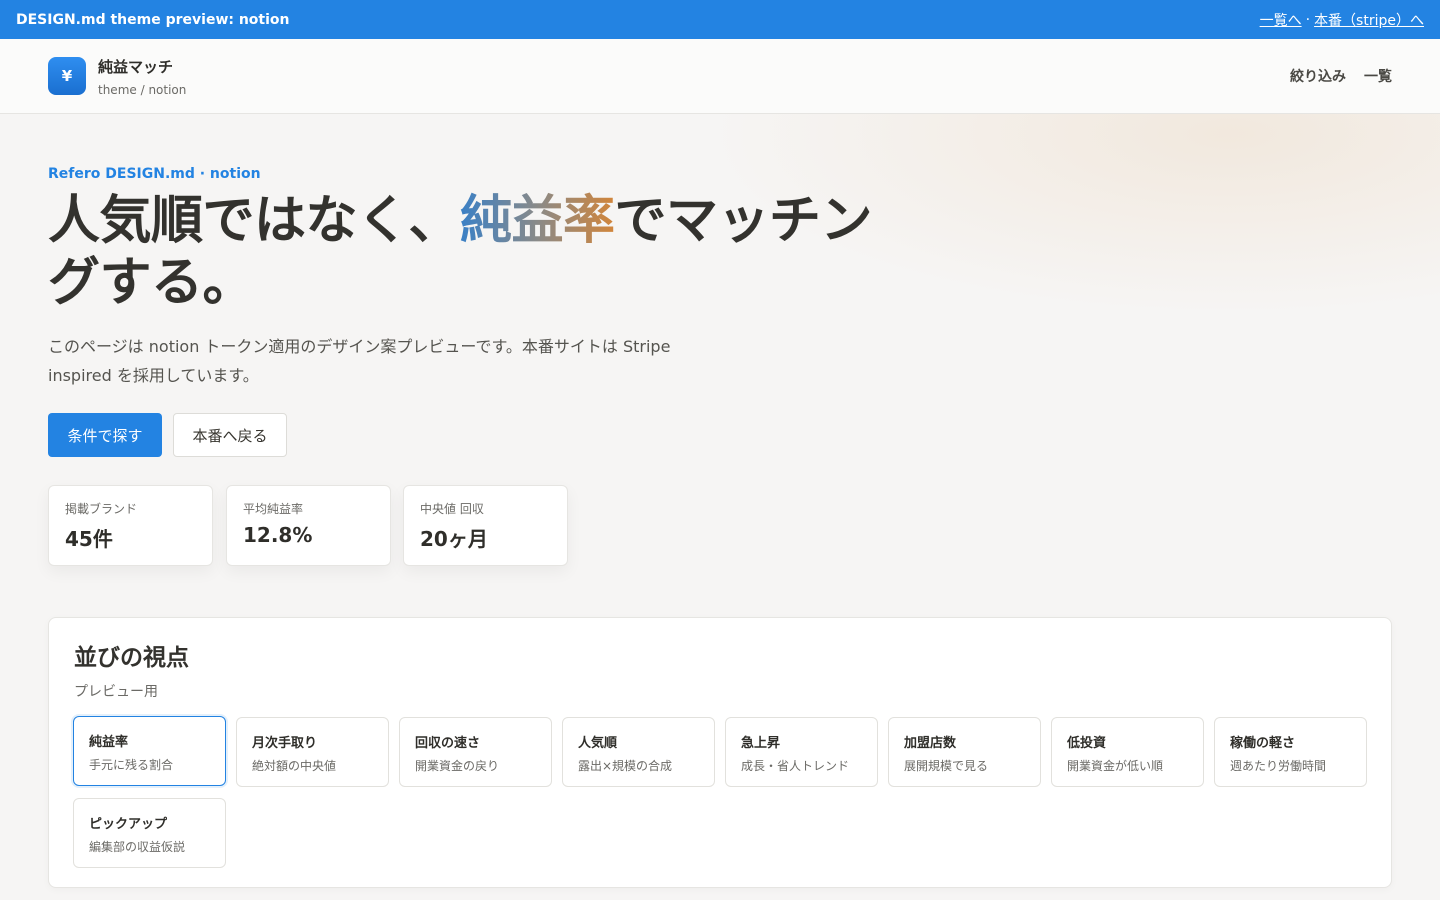  Describe the element at coordinates (137, 847) in the screenshot. I see `option-desc: 編集部の収益仮説` at that location.